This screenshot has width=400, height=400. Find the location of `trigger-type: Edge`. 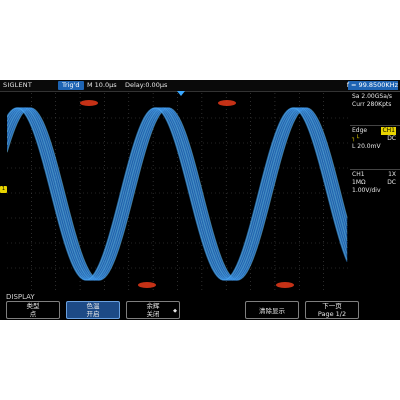

trigger-type: Edge is located at coordinates (360, 130).